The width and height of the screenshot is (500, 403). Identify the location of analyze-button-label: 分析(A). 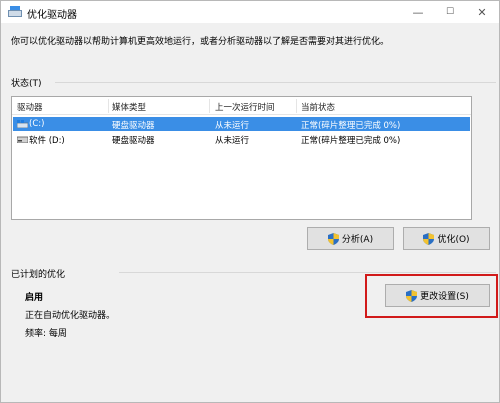
(357, 240).